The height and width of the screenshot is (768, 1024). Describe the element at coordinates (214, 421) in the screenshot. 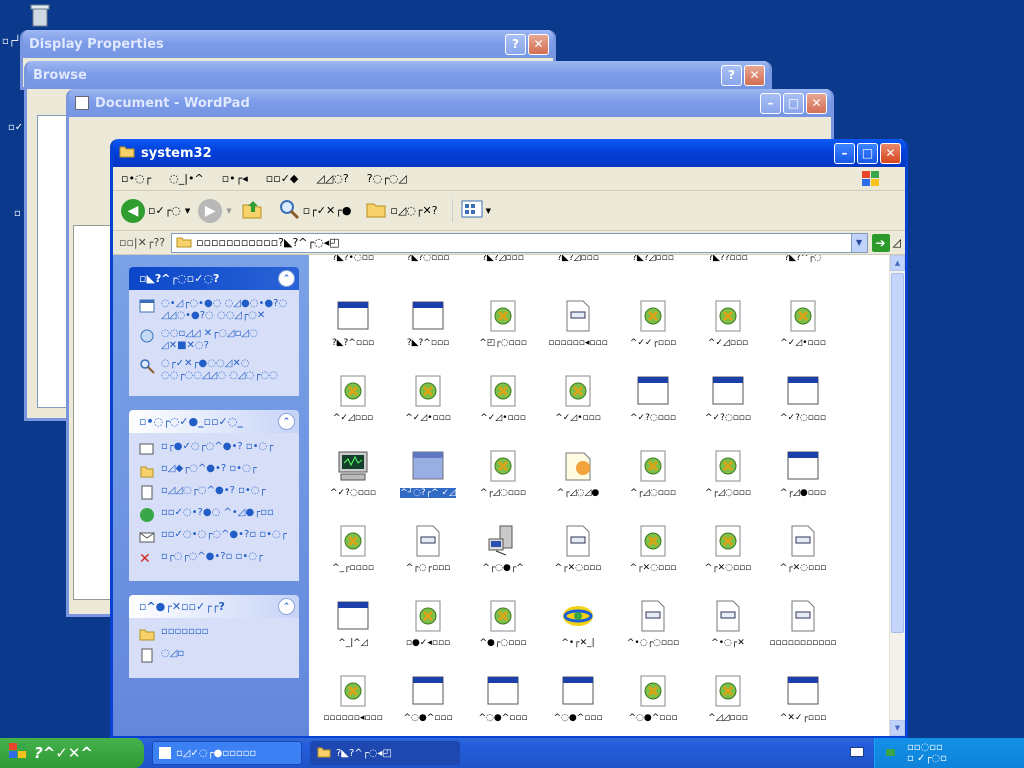

I see `task-group-header: ▫•◌┌◌✓●_▫▫✓◌_ ⌃` at that location.